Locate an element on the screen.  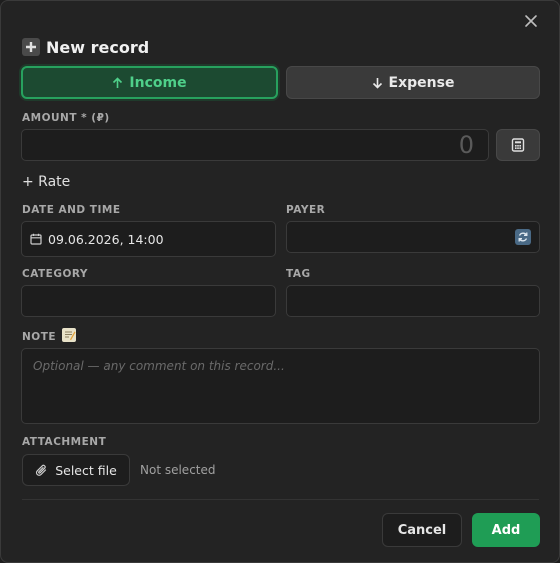
date-time-value: 09.06.2026, 14:00 is located at coordinates (106, 239).